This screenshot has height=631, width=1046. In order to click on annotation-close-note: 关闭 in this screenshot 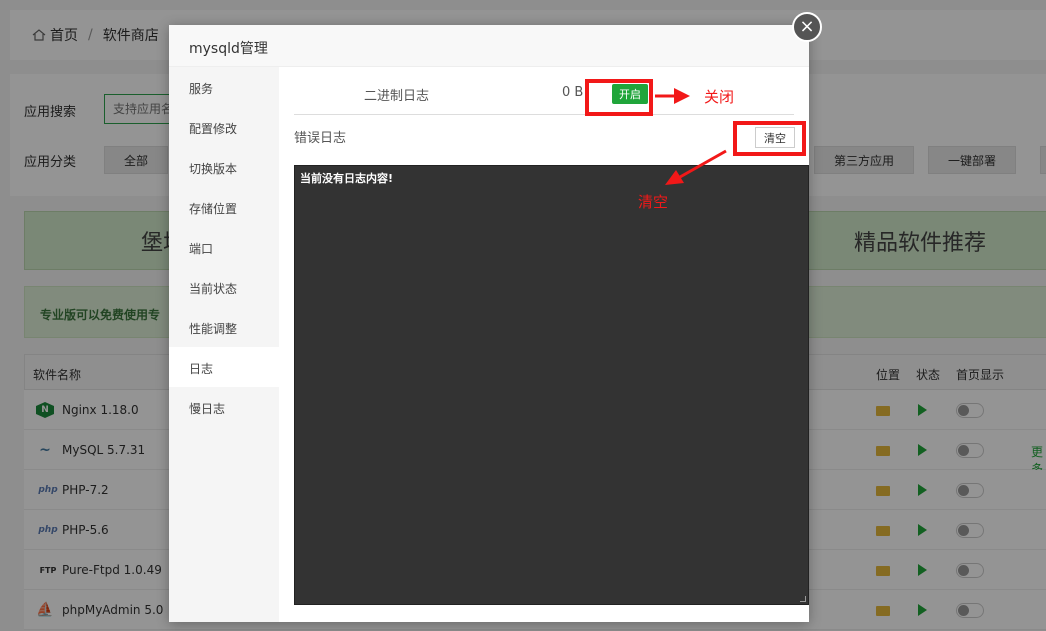, I will do `click(719, 97)`.